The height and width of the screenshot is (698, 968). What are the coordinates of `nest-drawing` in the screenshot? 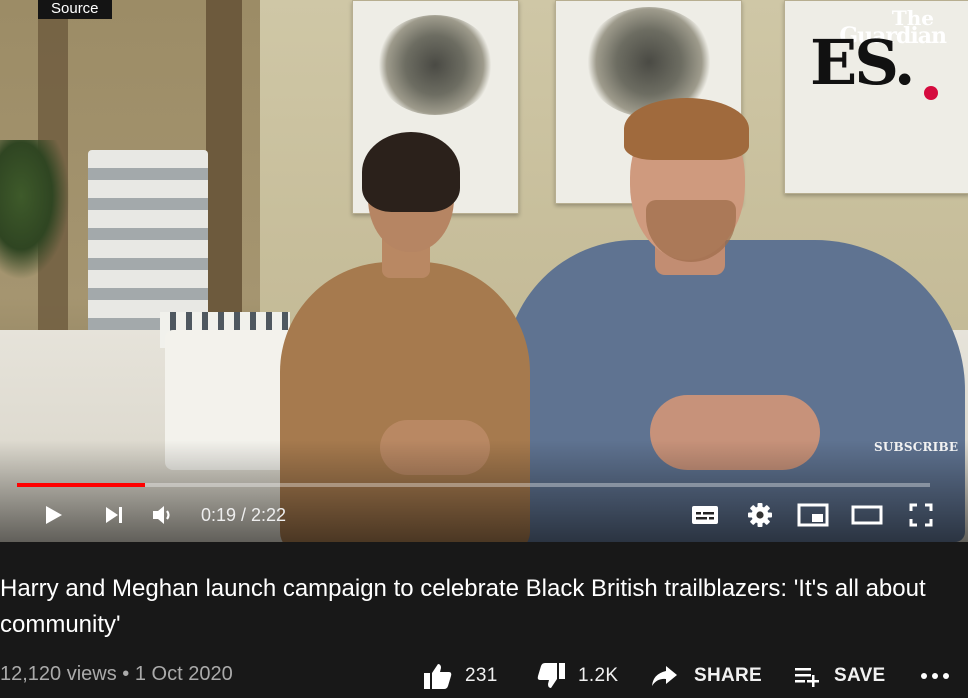 It's located at (435, 65).